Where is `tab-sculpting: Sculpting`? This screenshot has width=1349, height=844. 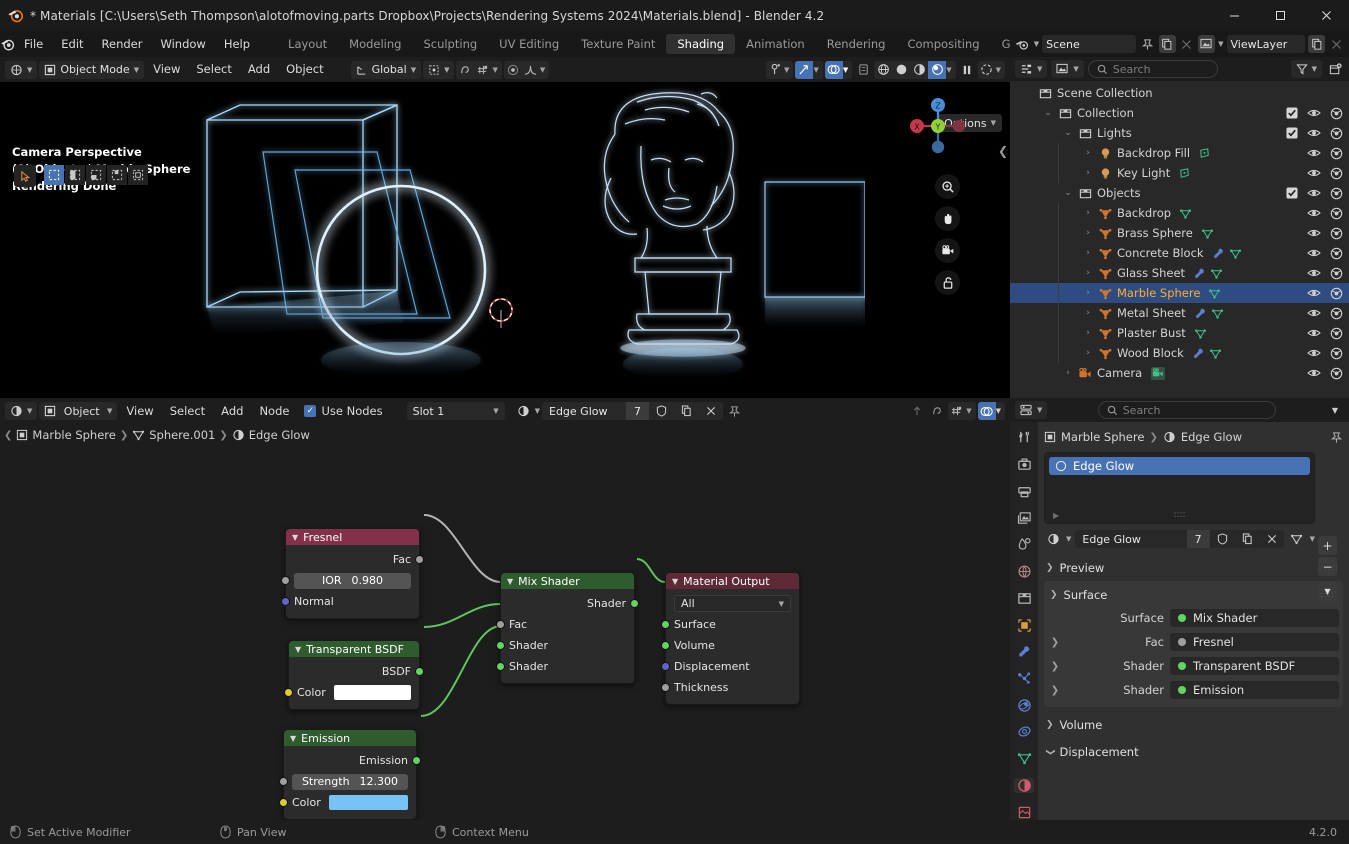 tab-sculpting: Sculpting is located at coordinates (450, 44).